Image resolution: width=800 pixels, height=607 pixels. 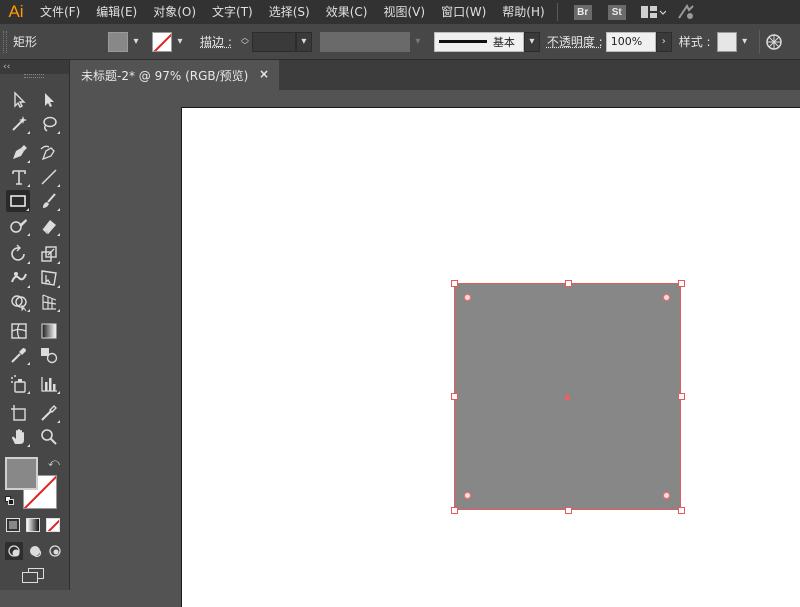 I want to click on direct-selection-tool-icon, so click(x=49, y=100).